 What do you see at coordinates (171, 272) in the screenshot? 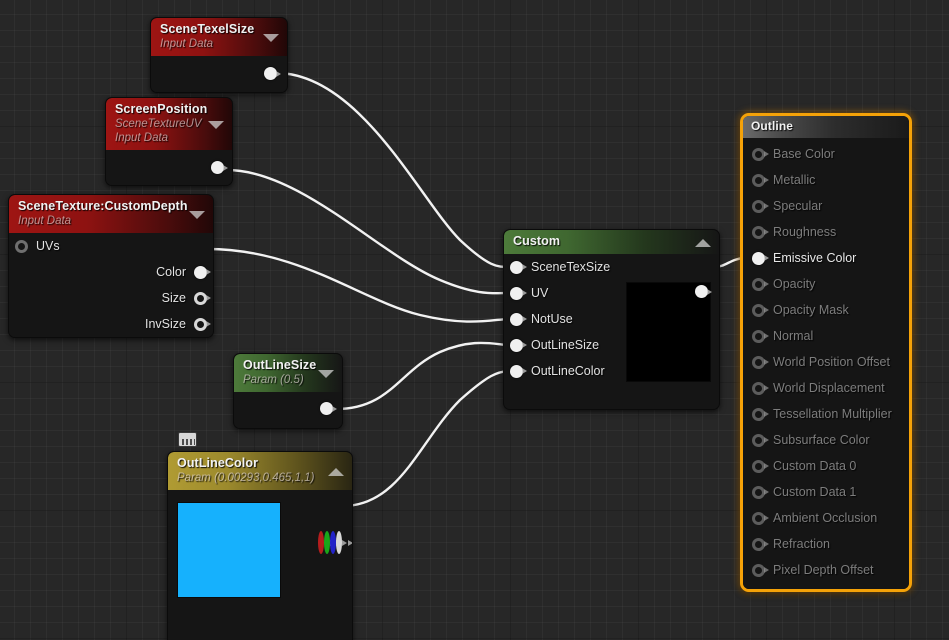
I see `pin-label: Color` at bounding box center [171, 272].